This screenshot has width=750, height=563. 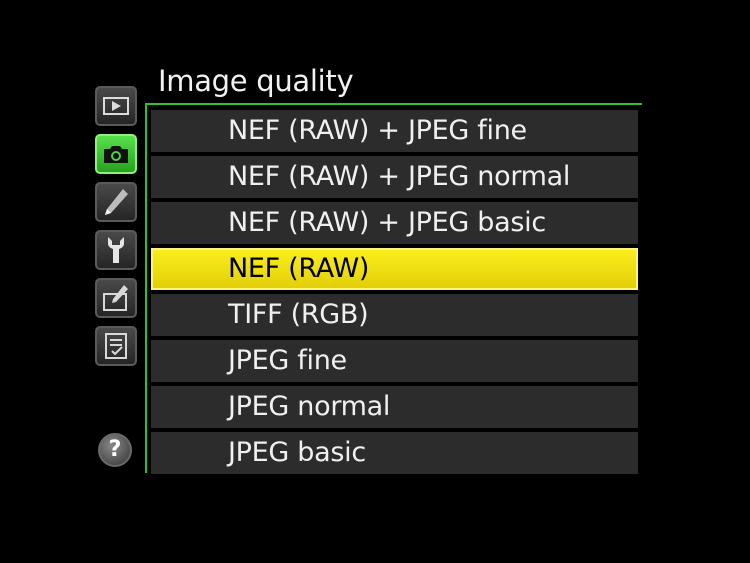 I want to click on playback-icon, so click(x=116, y=106).